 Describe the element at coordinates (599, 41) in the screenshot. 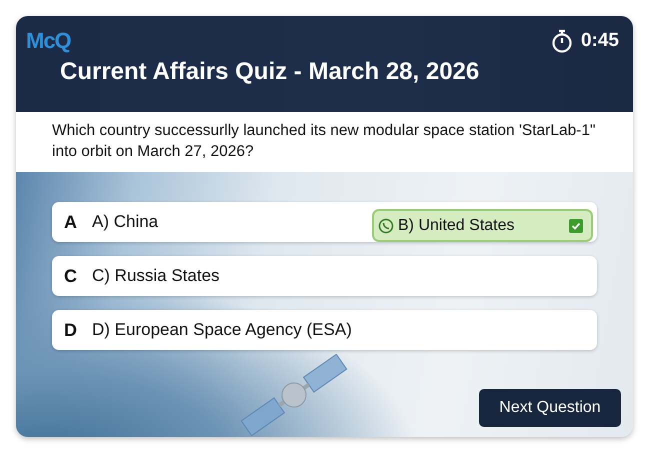

I see `timer-text: 0:45` at that location.